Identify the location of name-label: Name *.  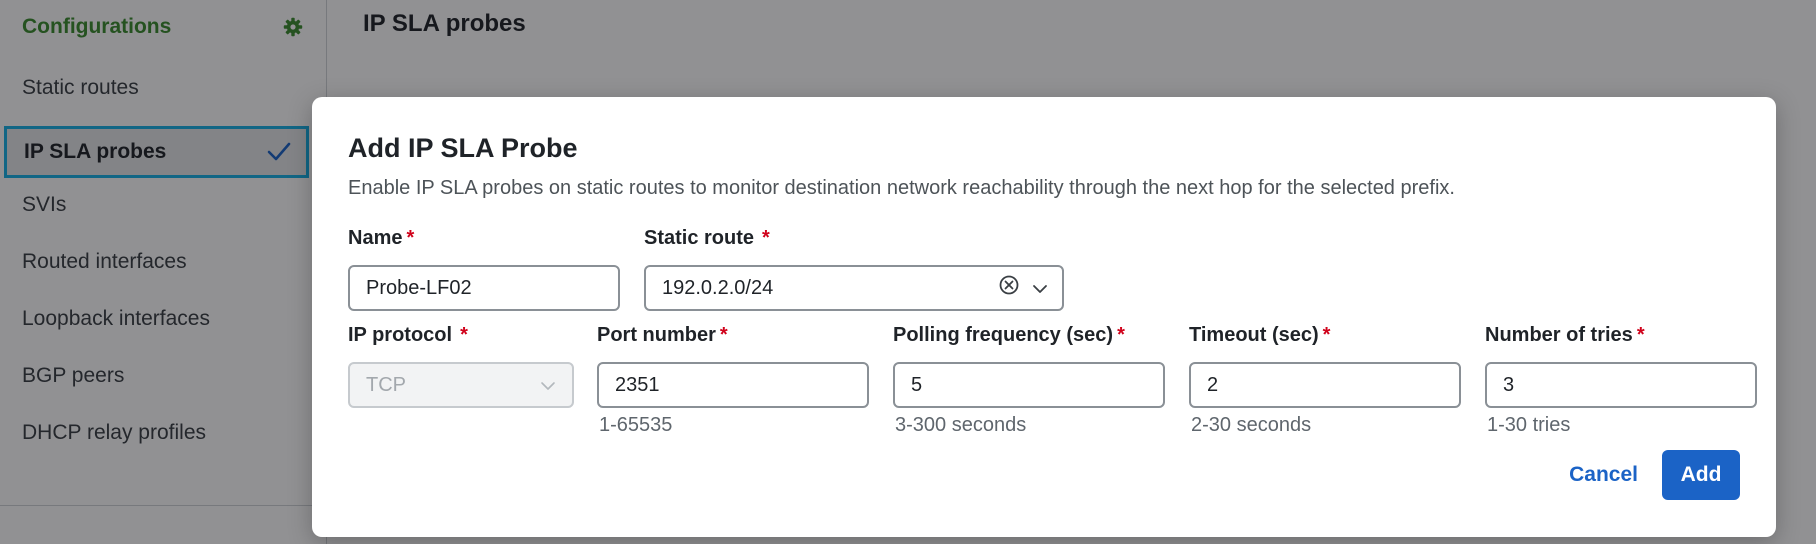
(381, 238).